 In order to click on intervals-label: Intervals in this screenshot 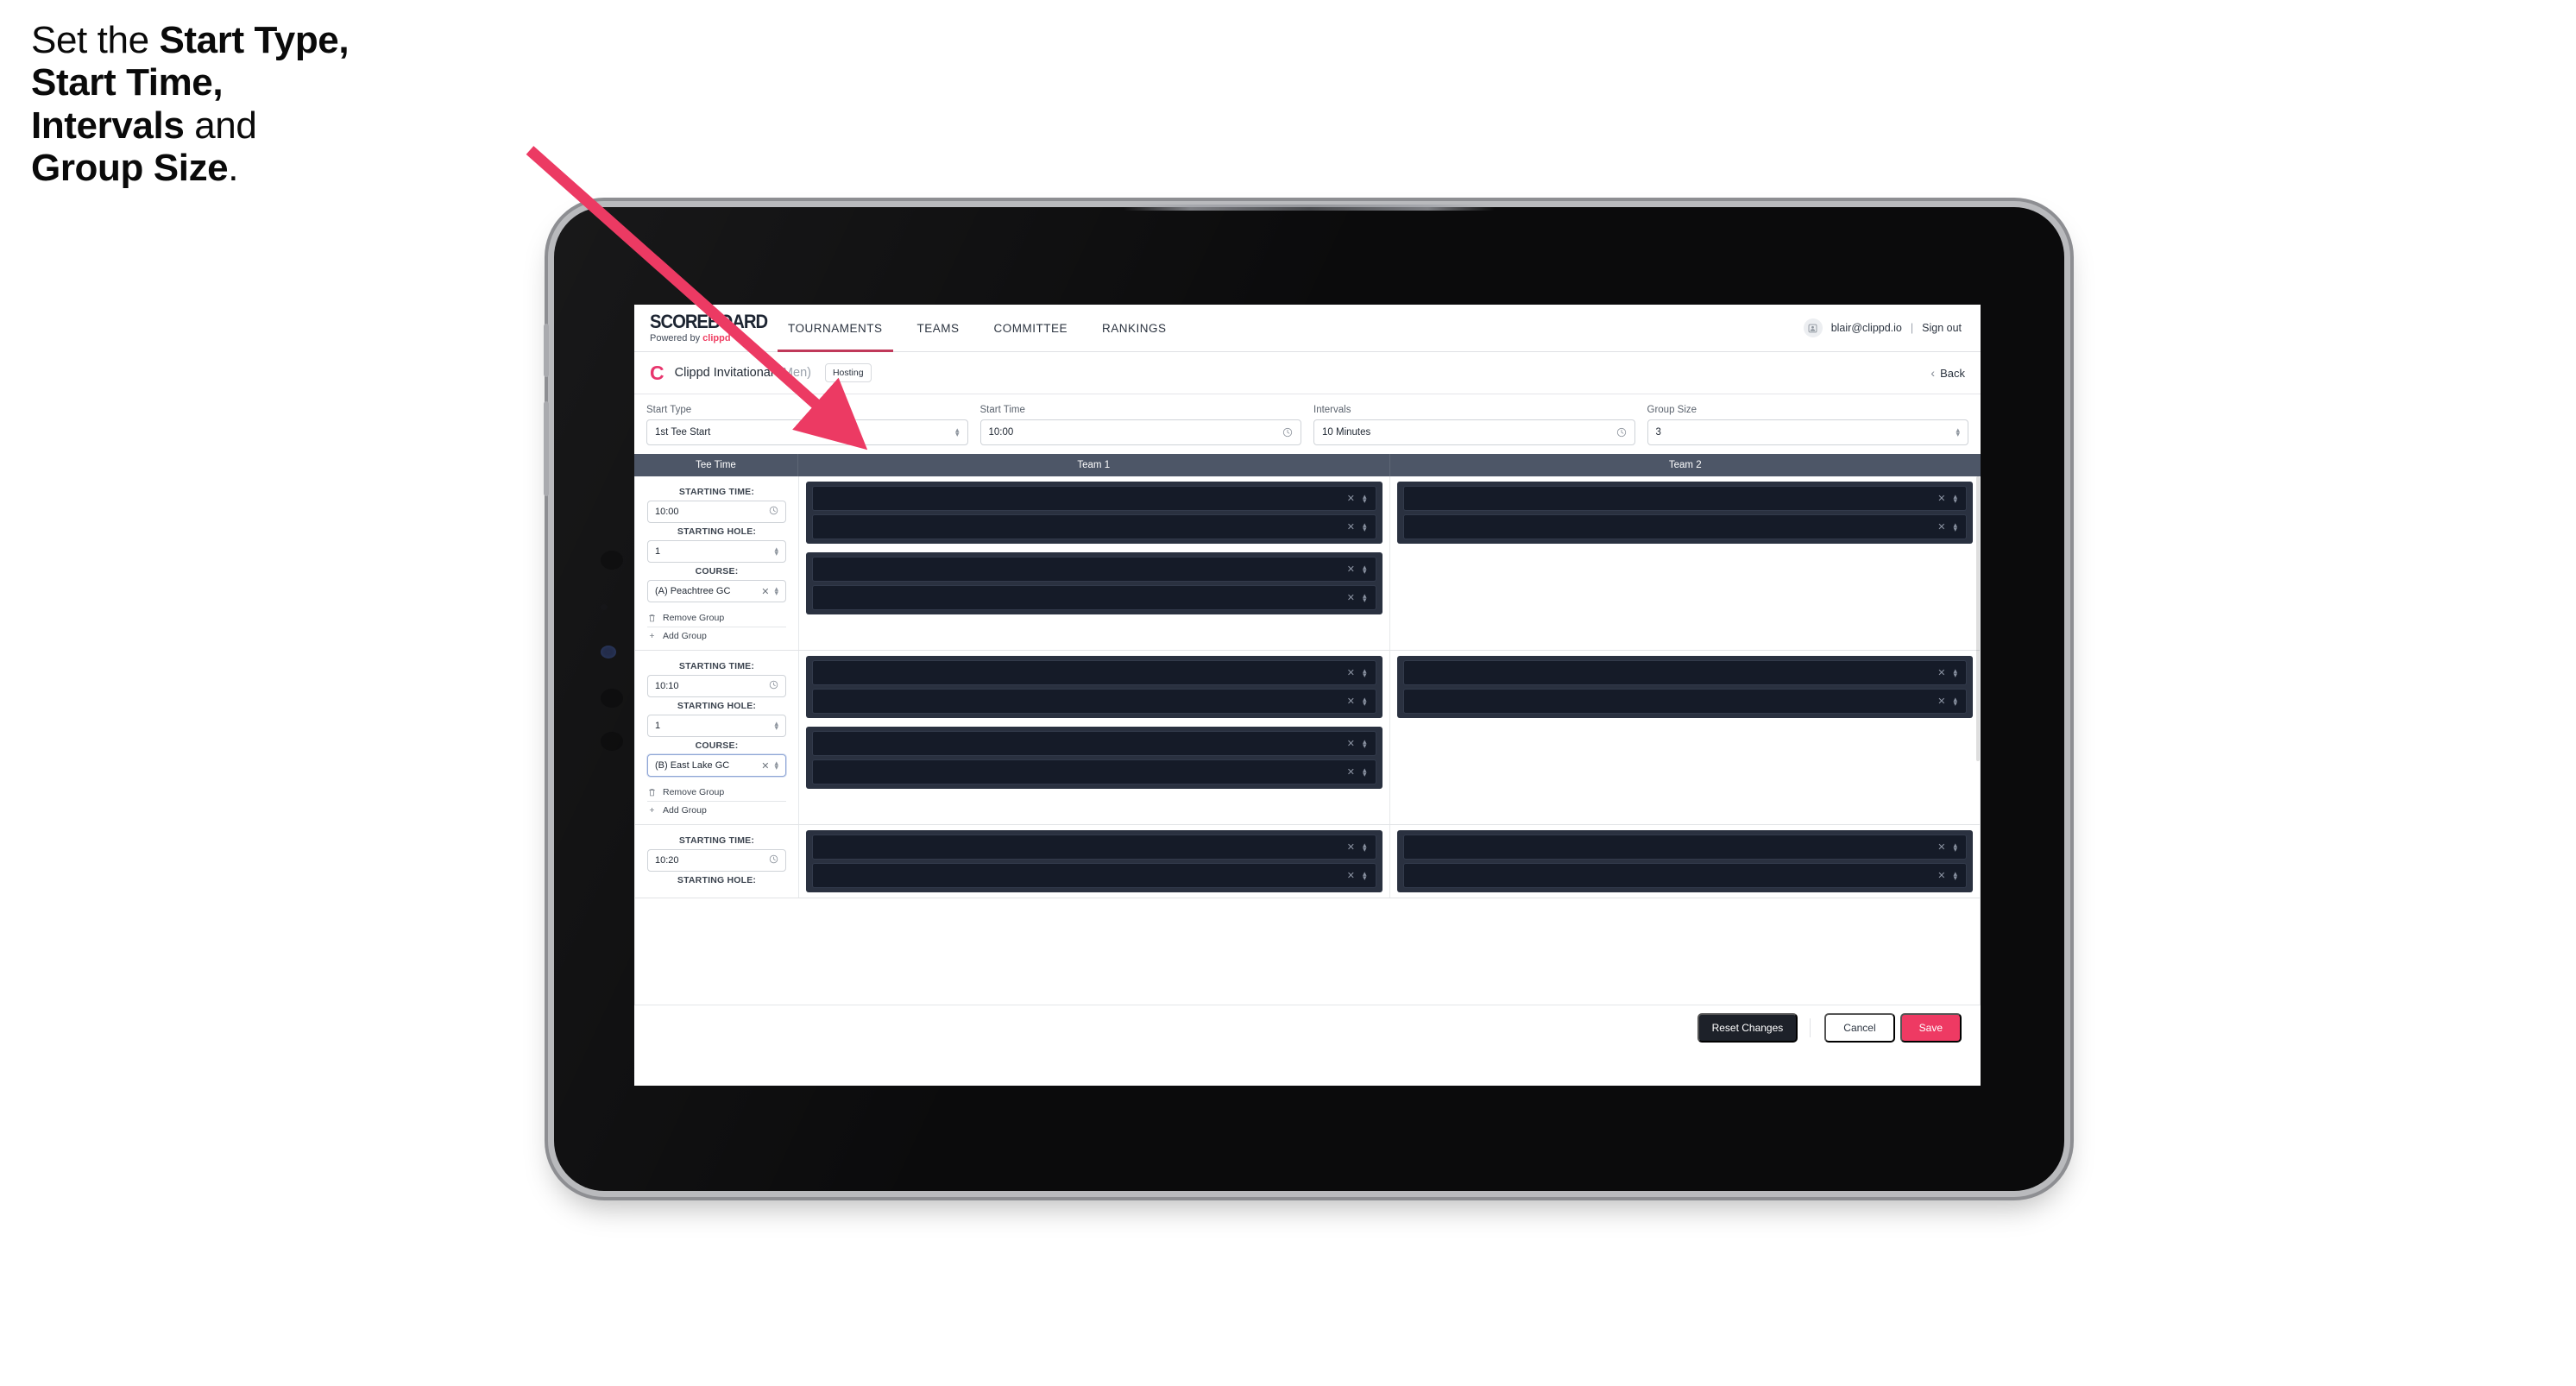, I will do `click(1332, 410)`.